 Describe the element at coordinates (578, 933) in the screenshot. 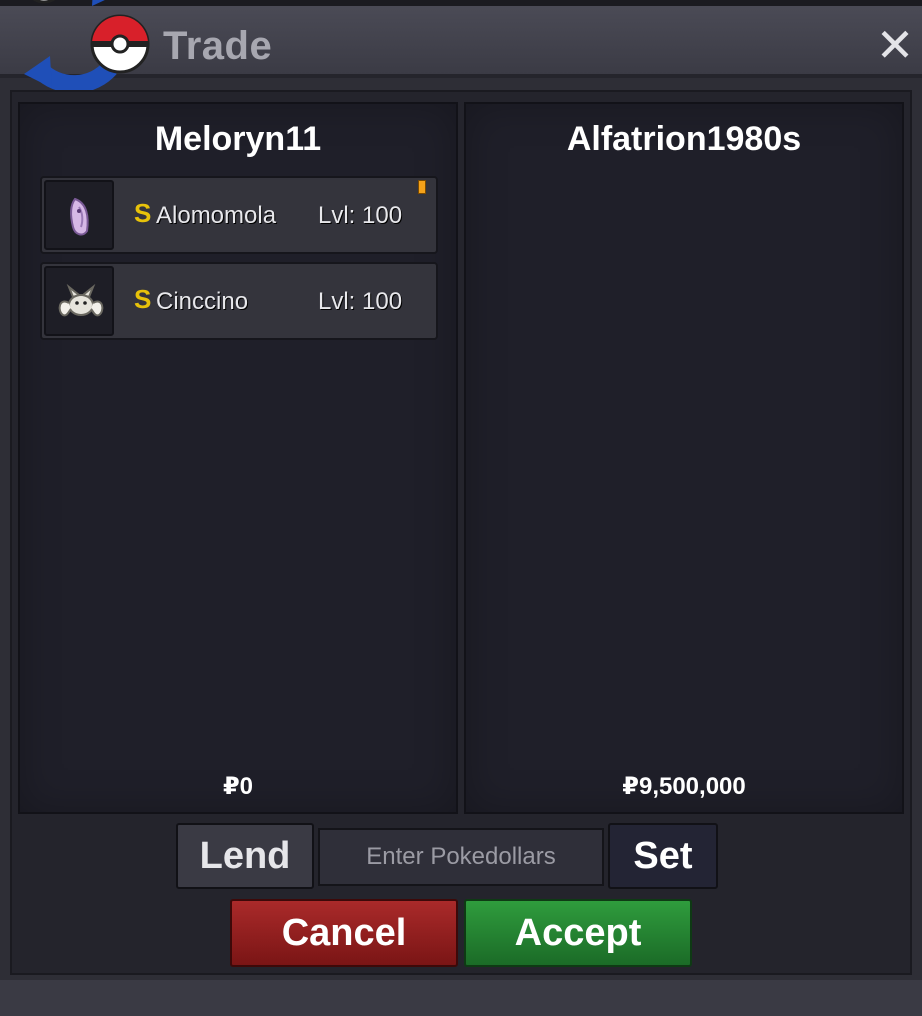

I see `accept-button: Accept` at that location.